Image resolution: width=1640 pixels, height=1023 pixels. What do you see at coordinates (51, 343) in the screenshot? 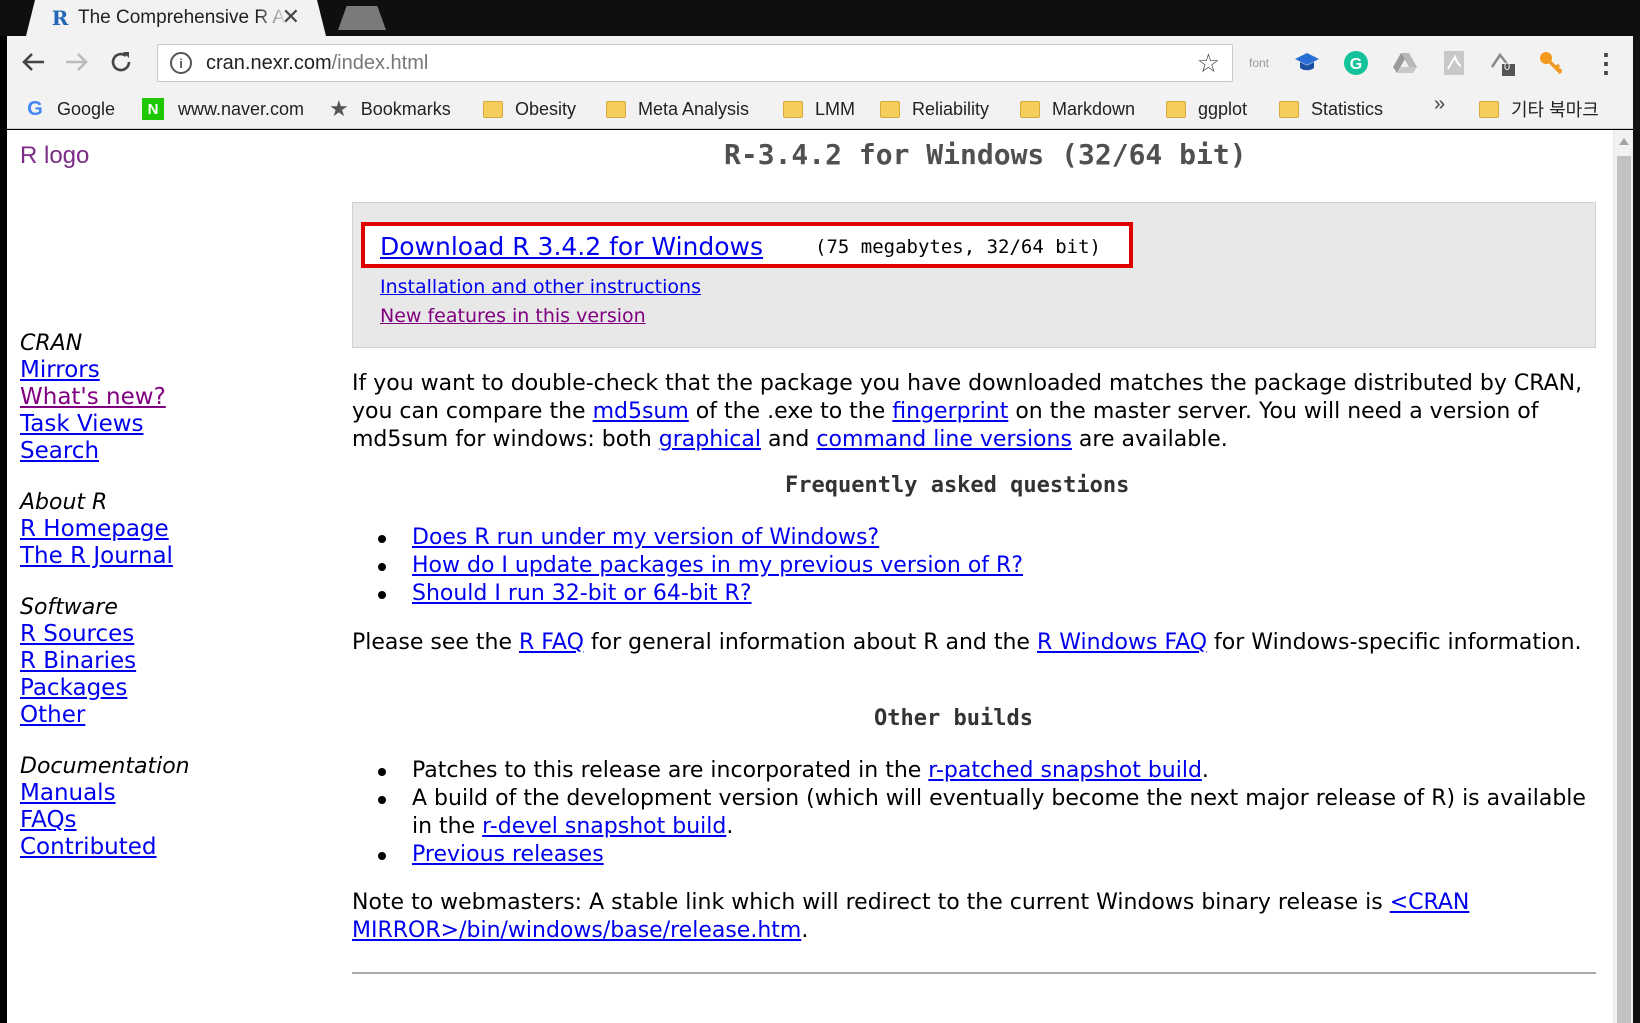
I see `sidebar-heading-cran: CRAN` at bounding box center [51, 343].